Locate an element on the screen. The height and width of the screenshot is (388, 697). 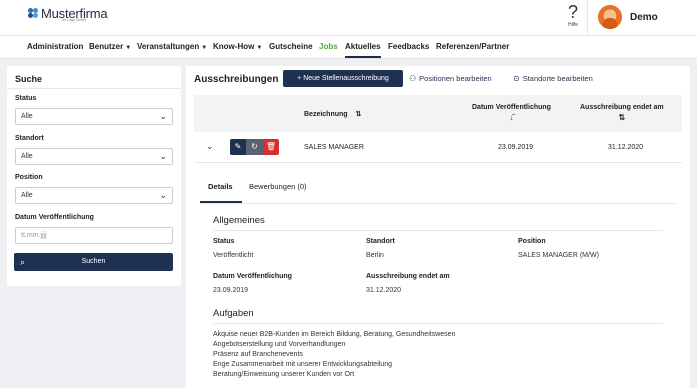
user-name: Demo is located at coordinates (644, 17).